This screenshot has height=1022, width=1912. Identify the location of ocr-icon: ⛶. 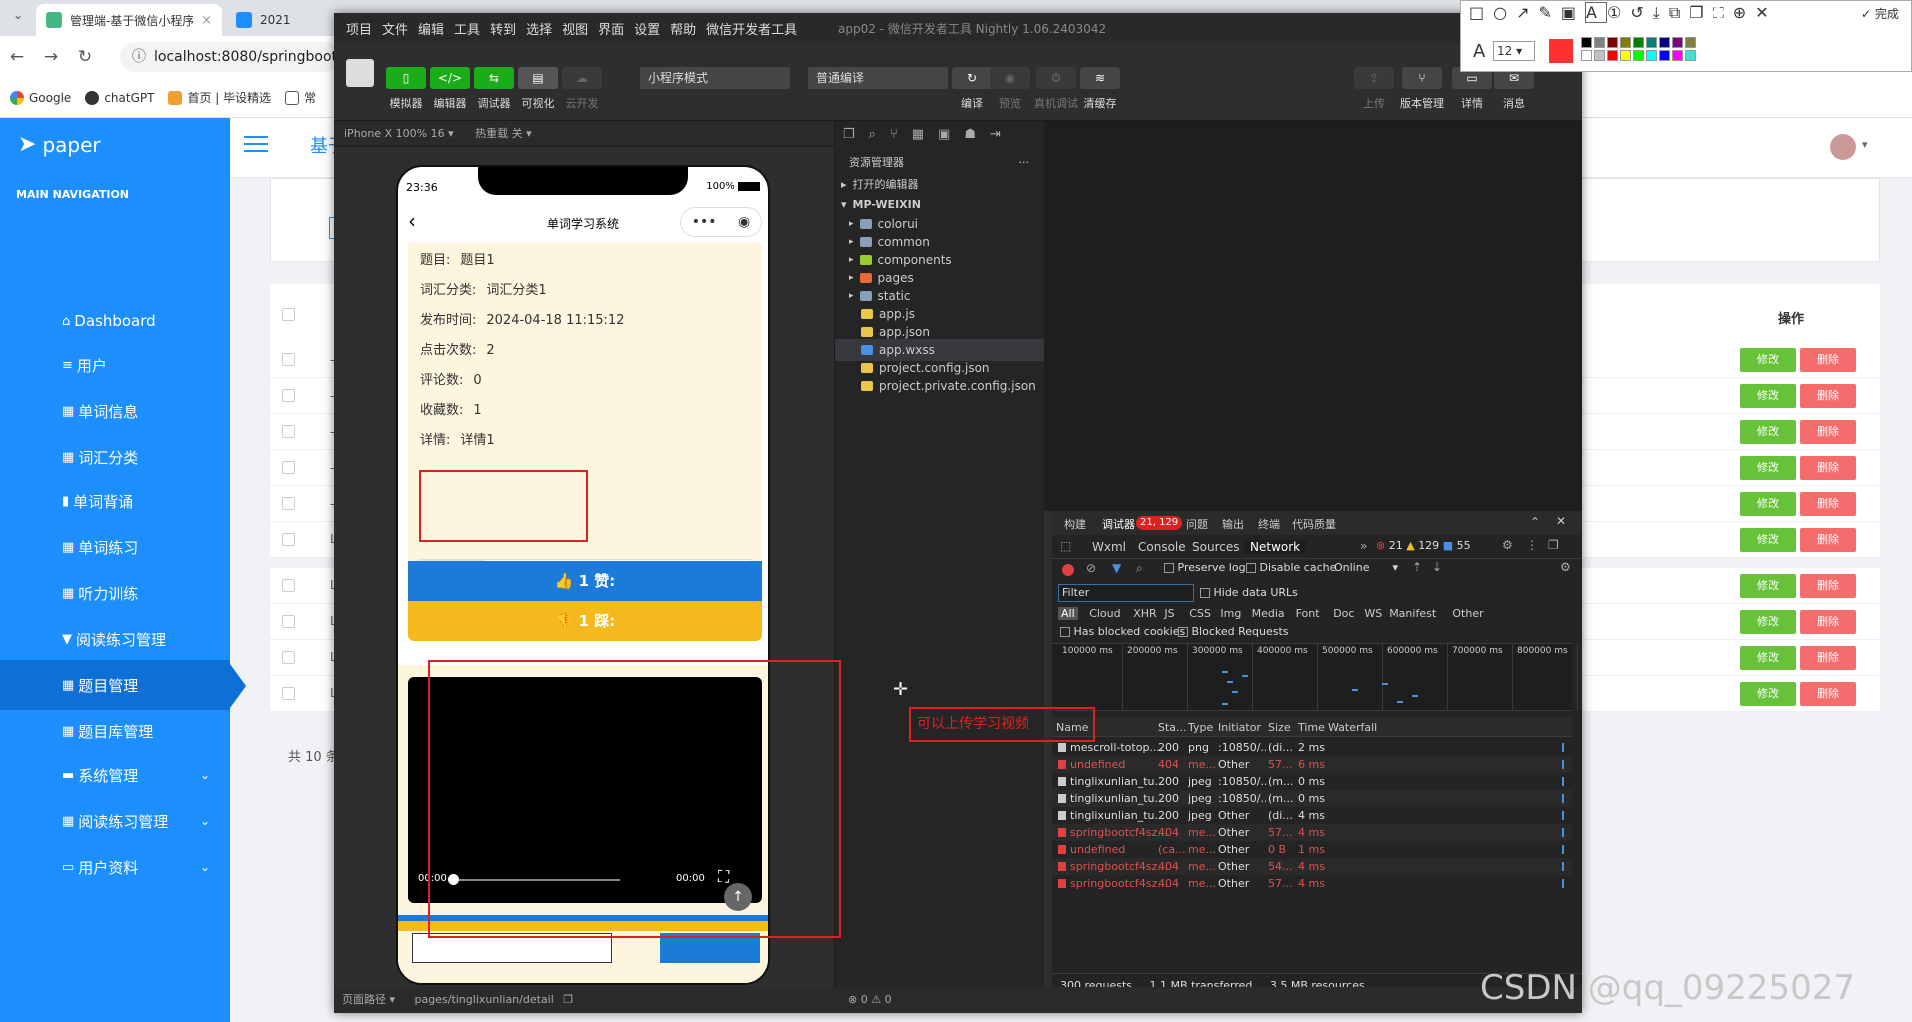
(1723, 12).